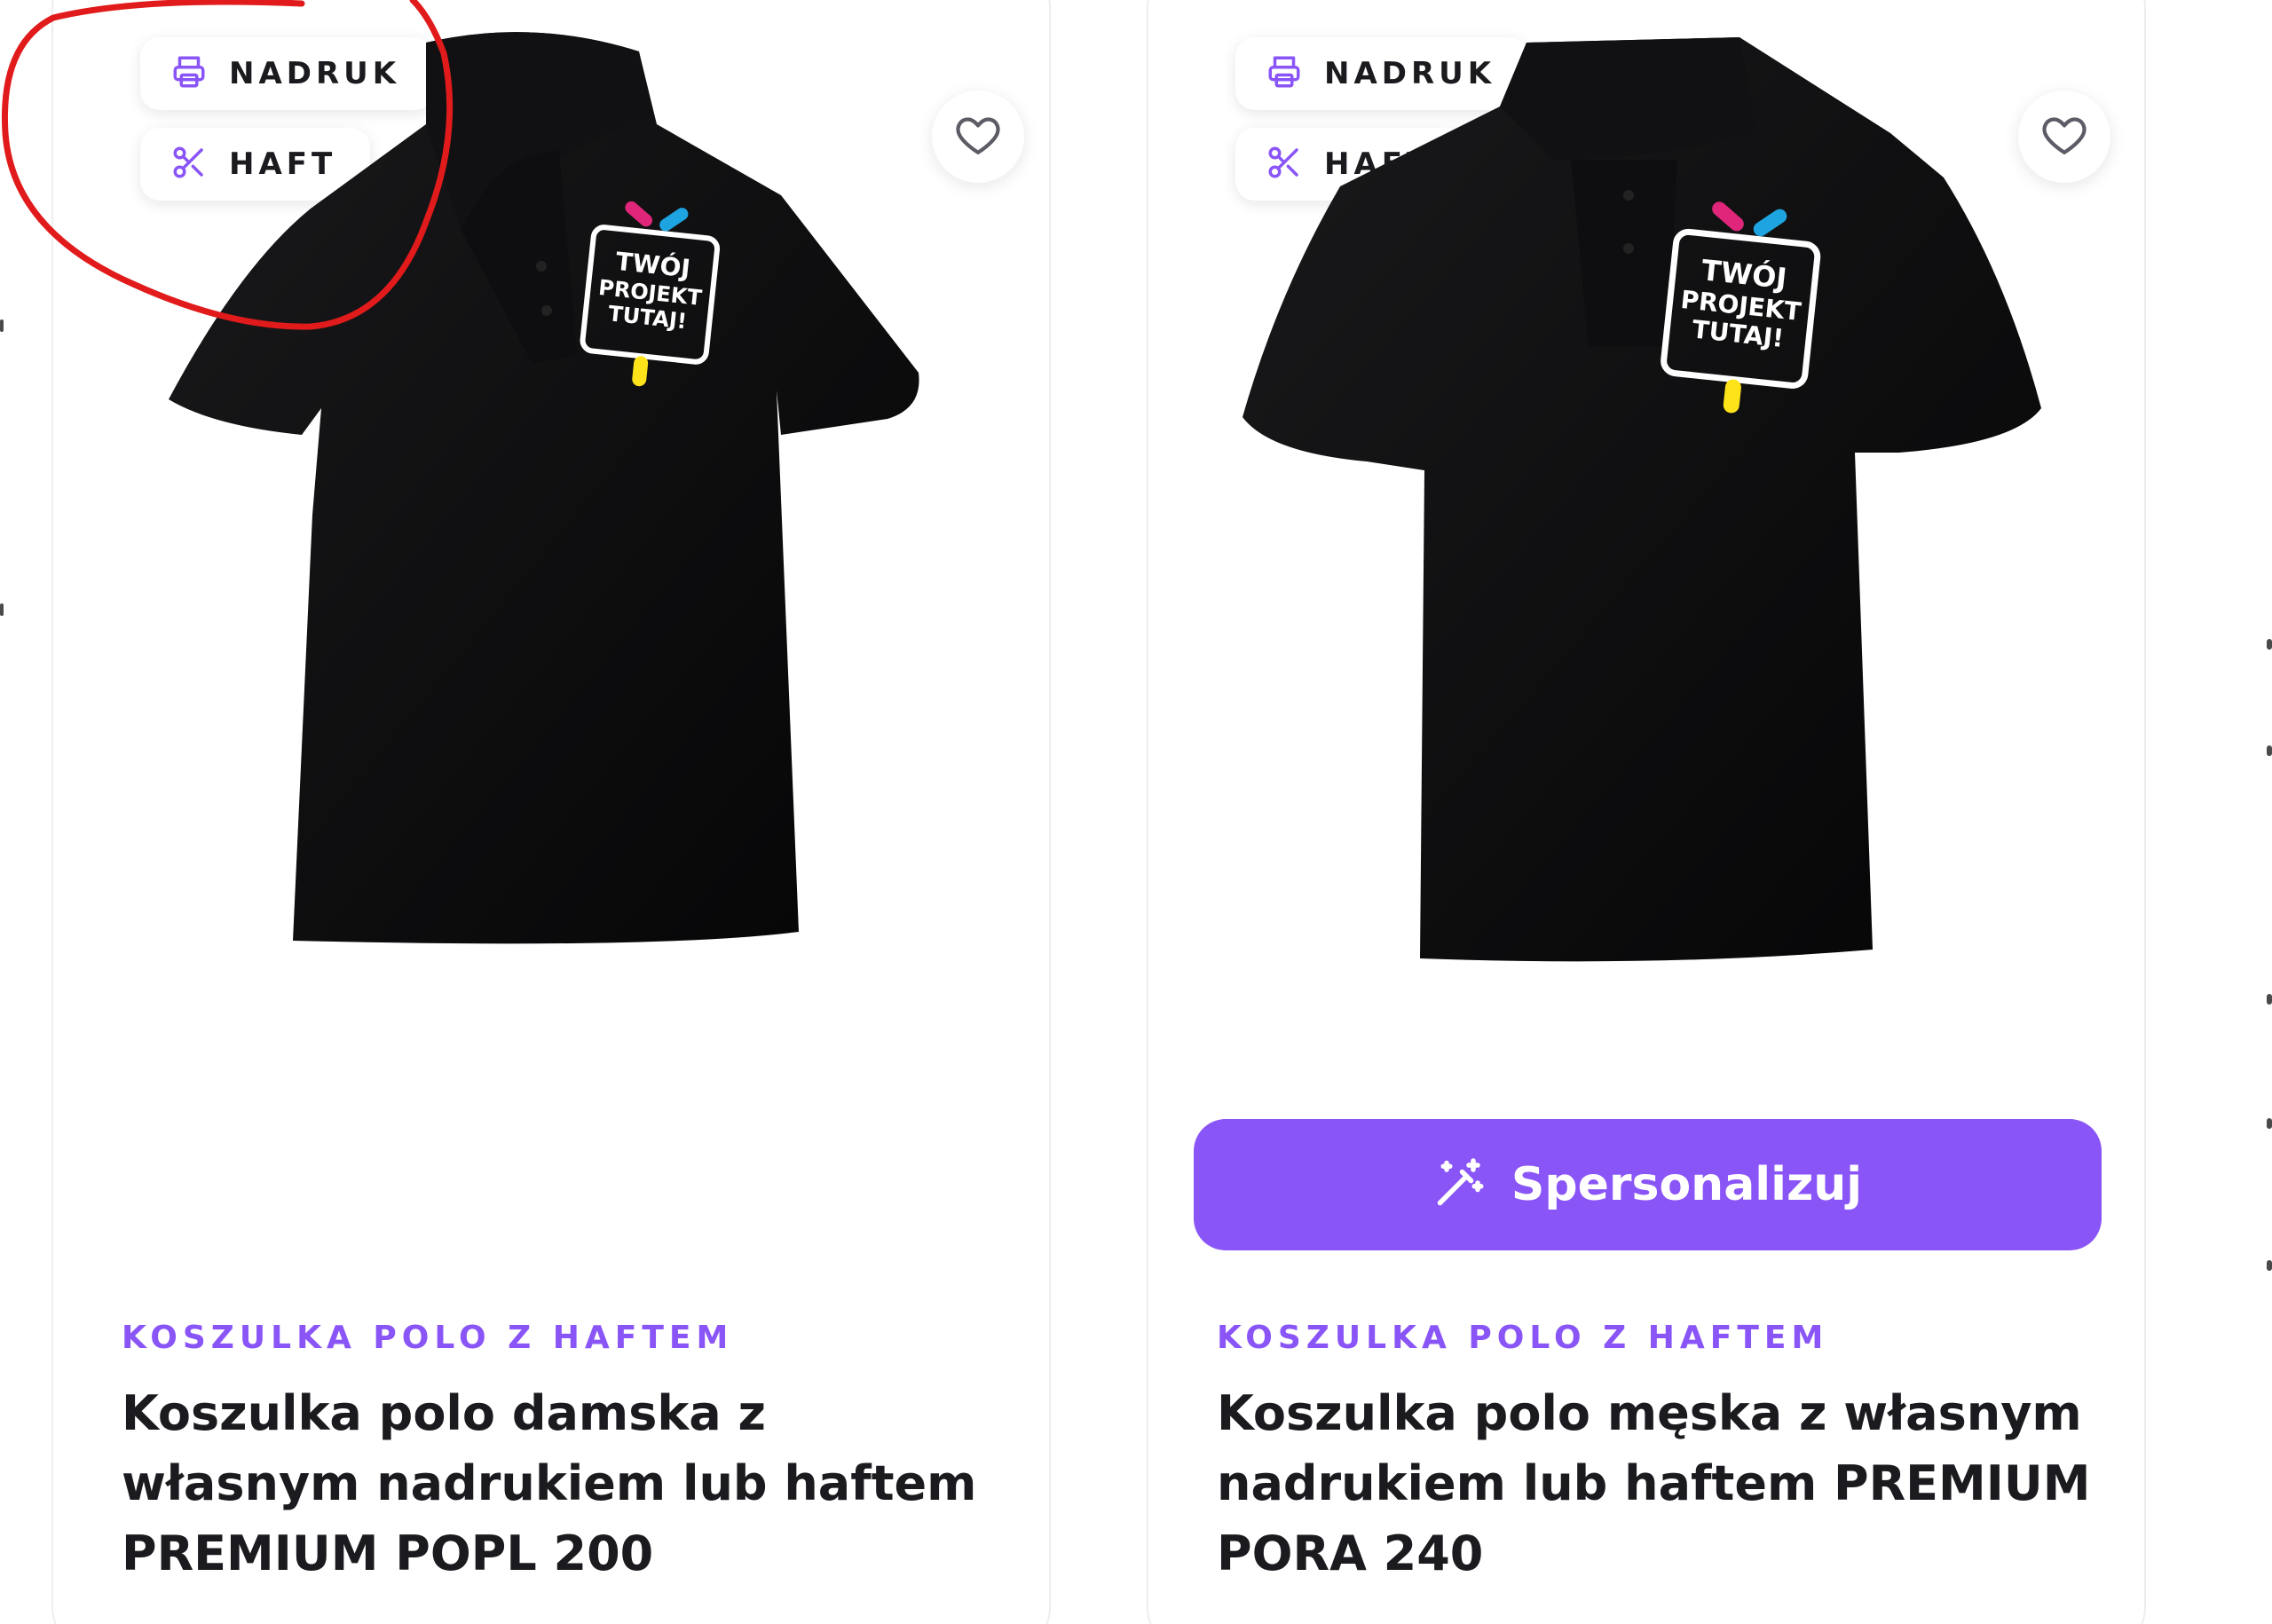  Describe the element at coordinates (1460, 1185) in the screenshot. I see `magic-wand-icon` at that location.